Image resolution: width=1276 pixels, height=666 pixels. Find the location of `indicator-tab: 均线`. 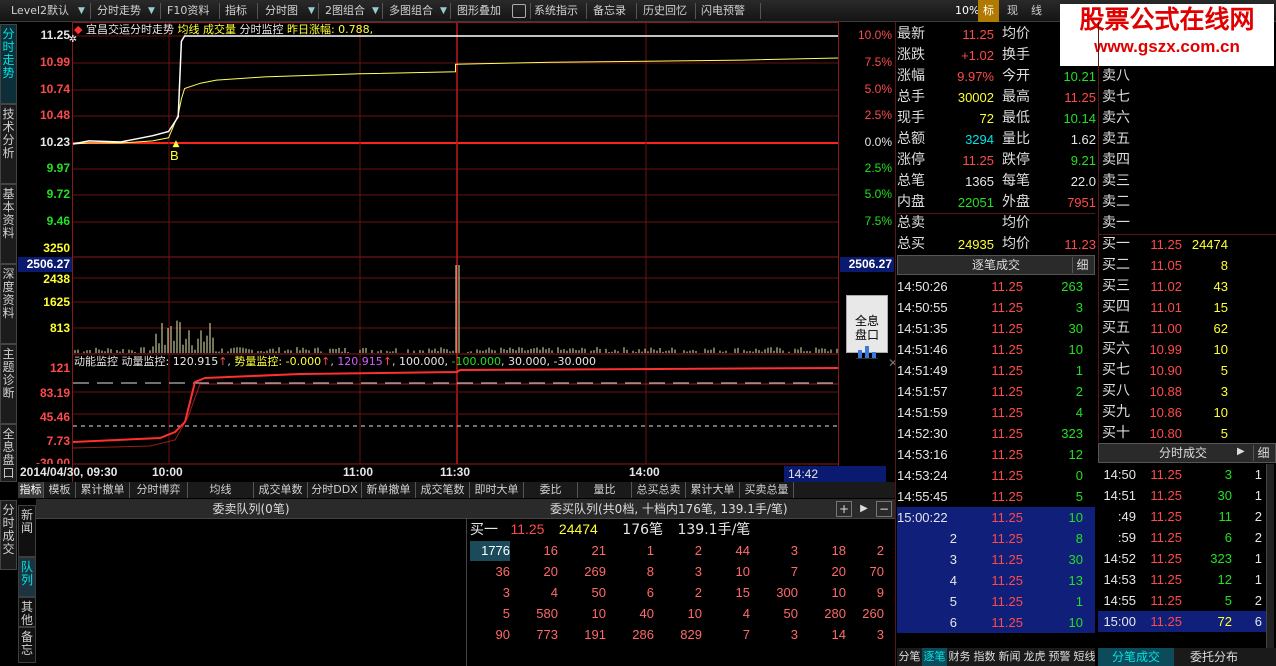

indicator-tab: 均线 is located at coordinates (221, 490).